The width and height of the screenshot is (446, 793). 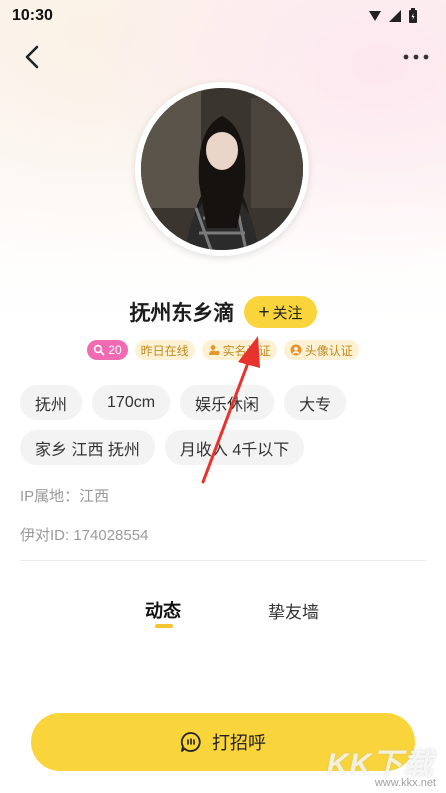 What do you see at coordinates (33, 57) in the screenshot?
I see `back-arrow-icon` at bounding box center [33, 57].